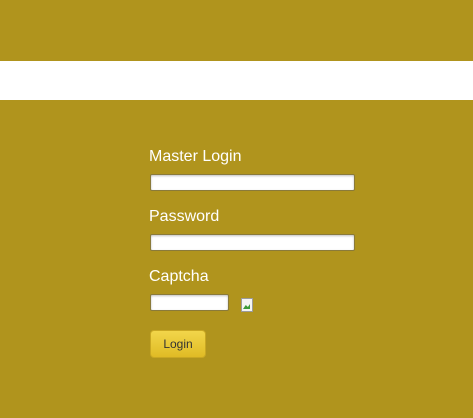 Image resolution: width=473 pixels, height=418 pixels. Describe the element at coordinates (236, 80) in the screenshot. I see `header-band` at that location.